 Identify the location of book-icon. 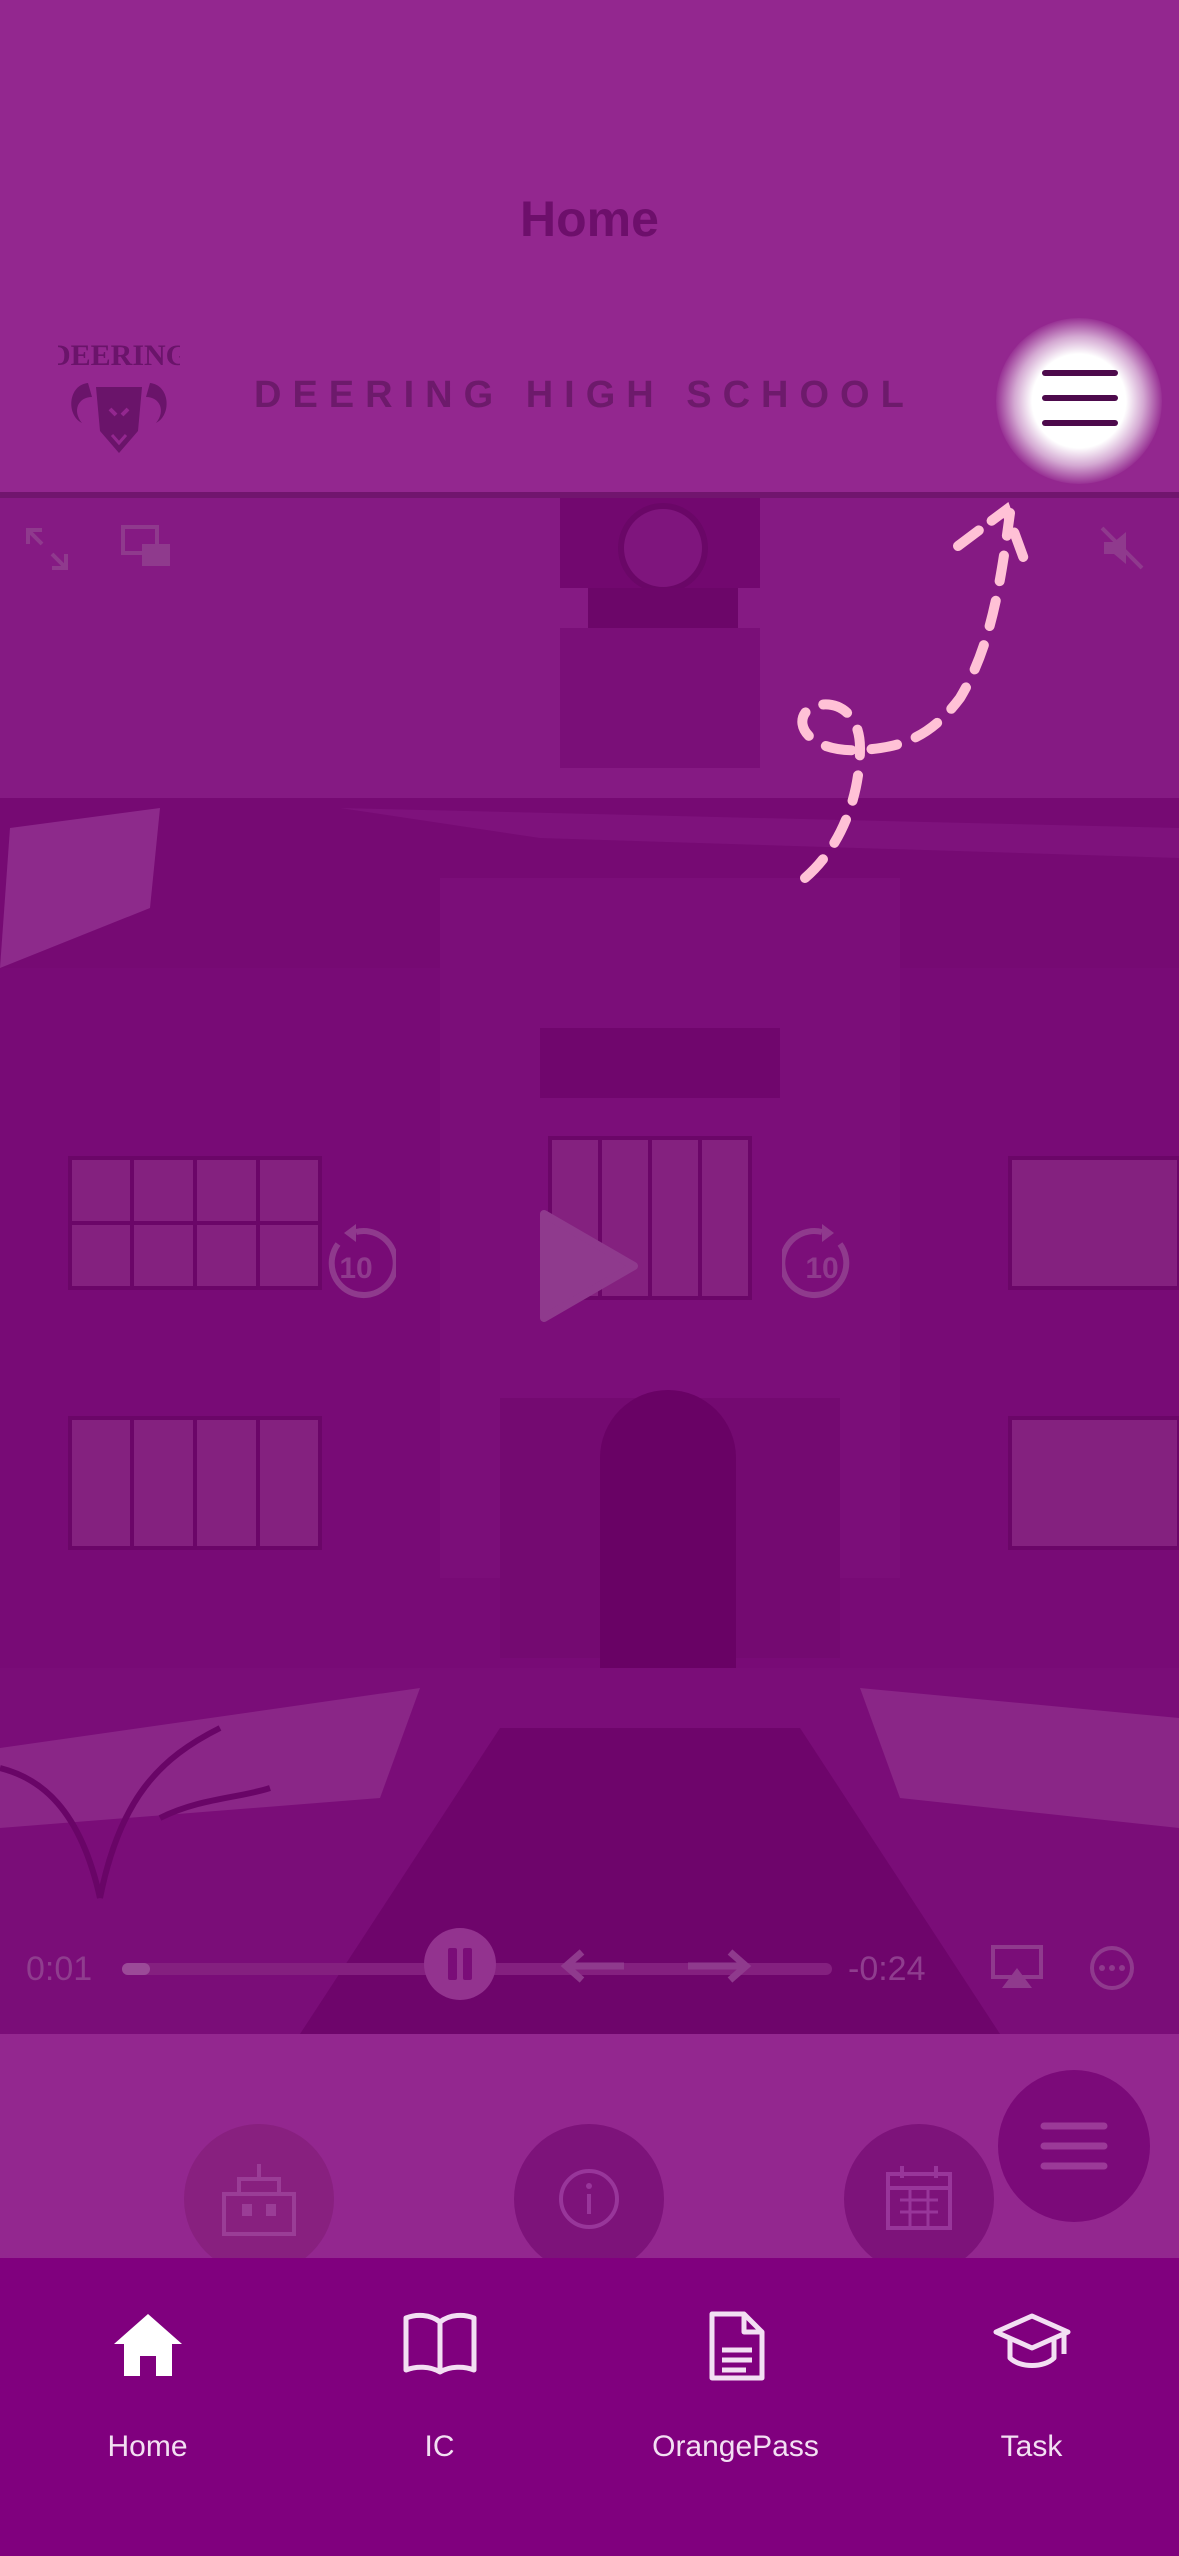
(439, 2343).